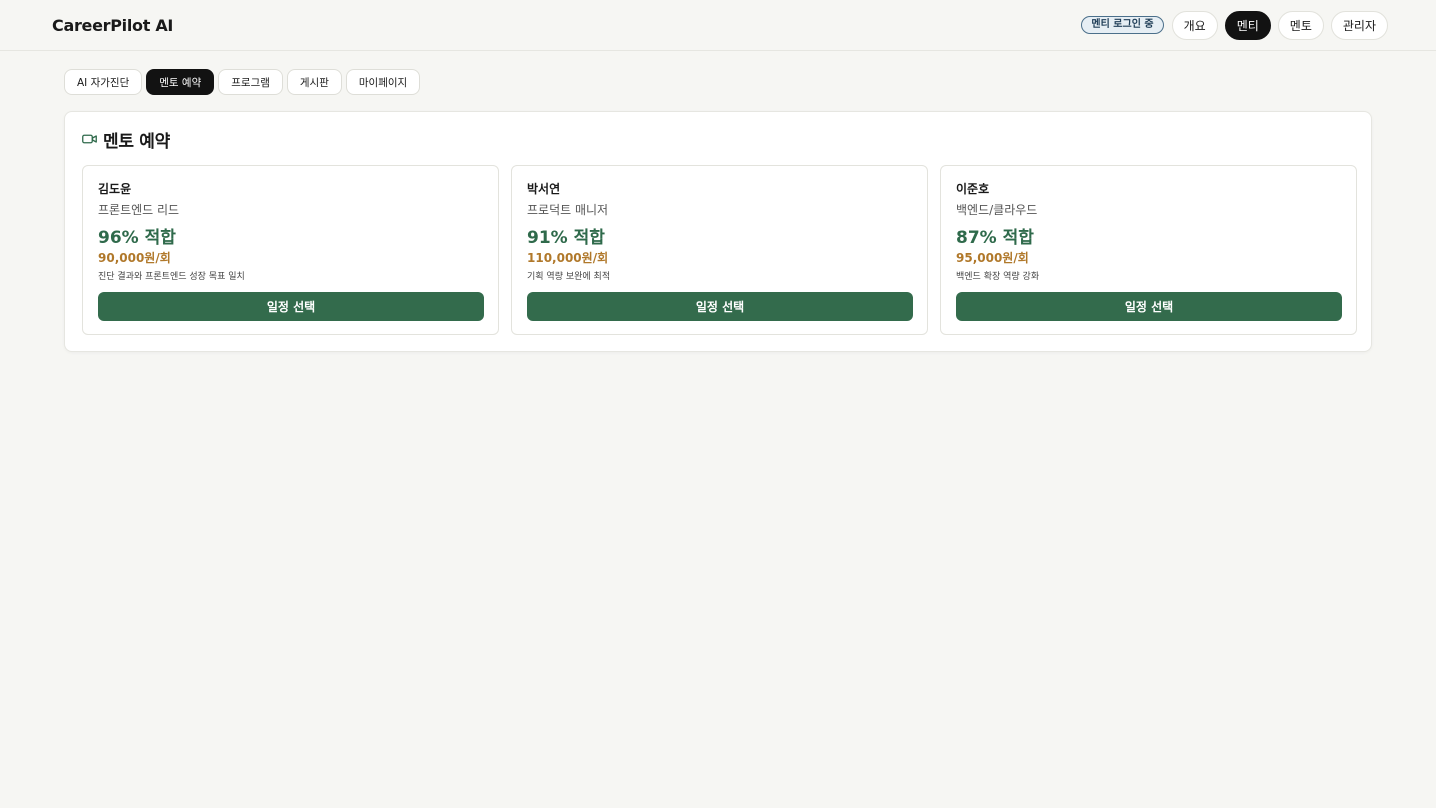 Image resolution: width=1436 pixels, height=808 pixels. I want to click on match-score: 91% 적합, so click(566, 238).